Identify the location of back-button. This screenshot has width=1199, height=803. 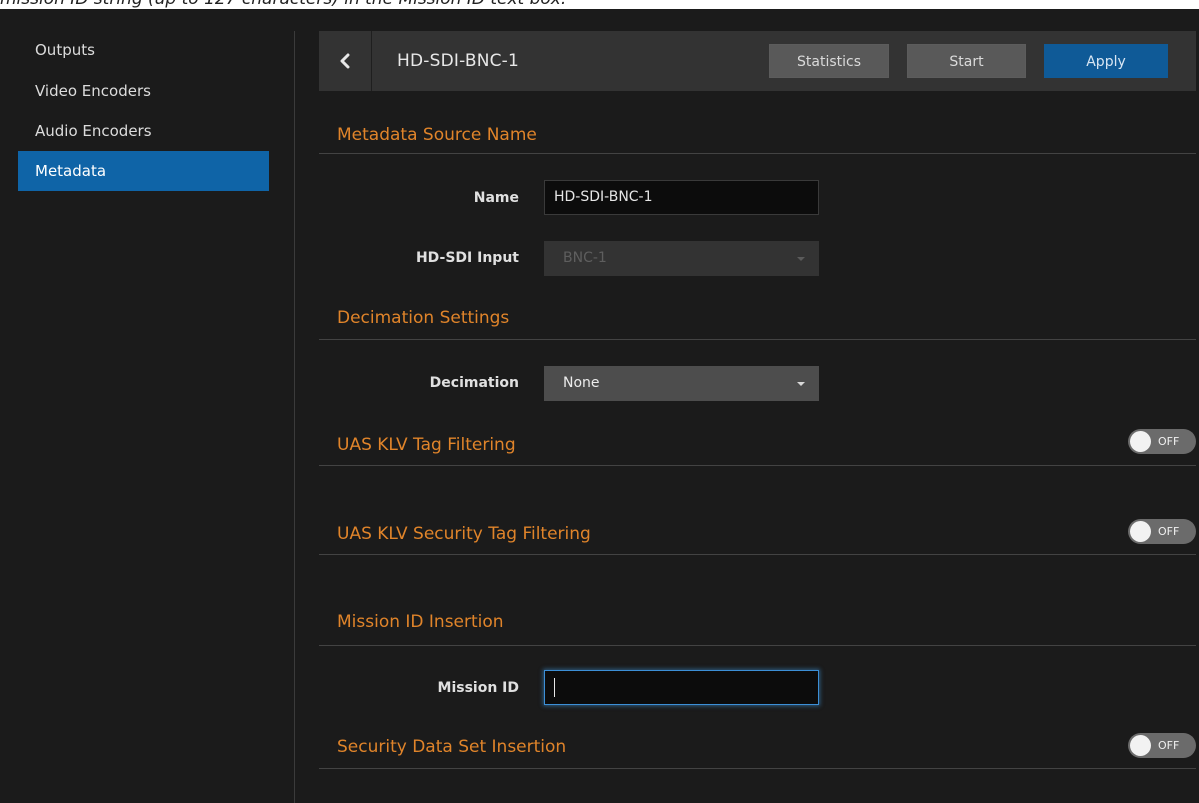
(345, 61).